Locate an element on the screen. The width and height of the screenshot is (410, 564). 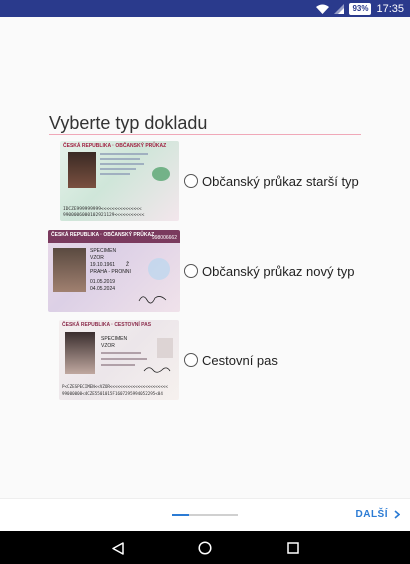
option-label: Cestovní pas is located at coordinates (240, 360).